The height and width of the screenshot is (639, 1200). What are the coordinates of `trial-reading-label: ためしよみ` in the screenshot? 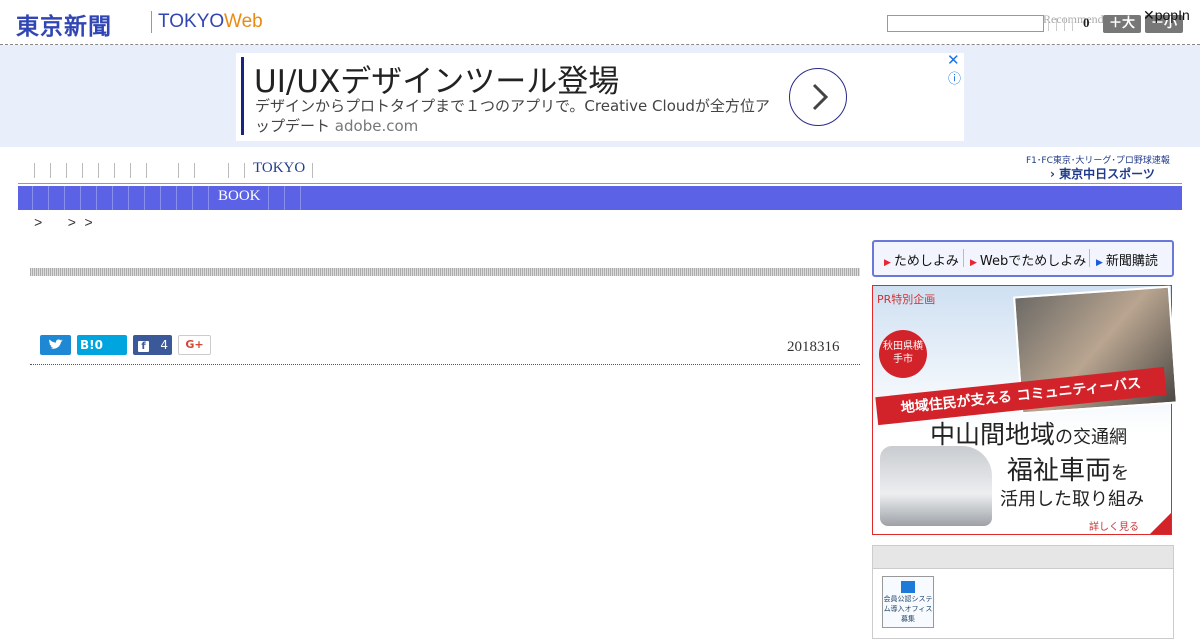 It's located at (926, 261).